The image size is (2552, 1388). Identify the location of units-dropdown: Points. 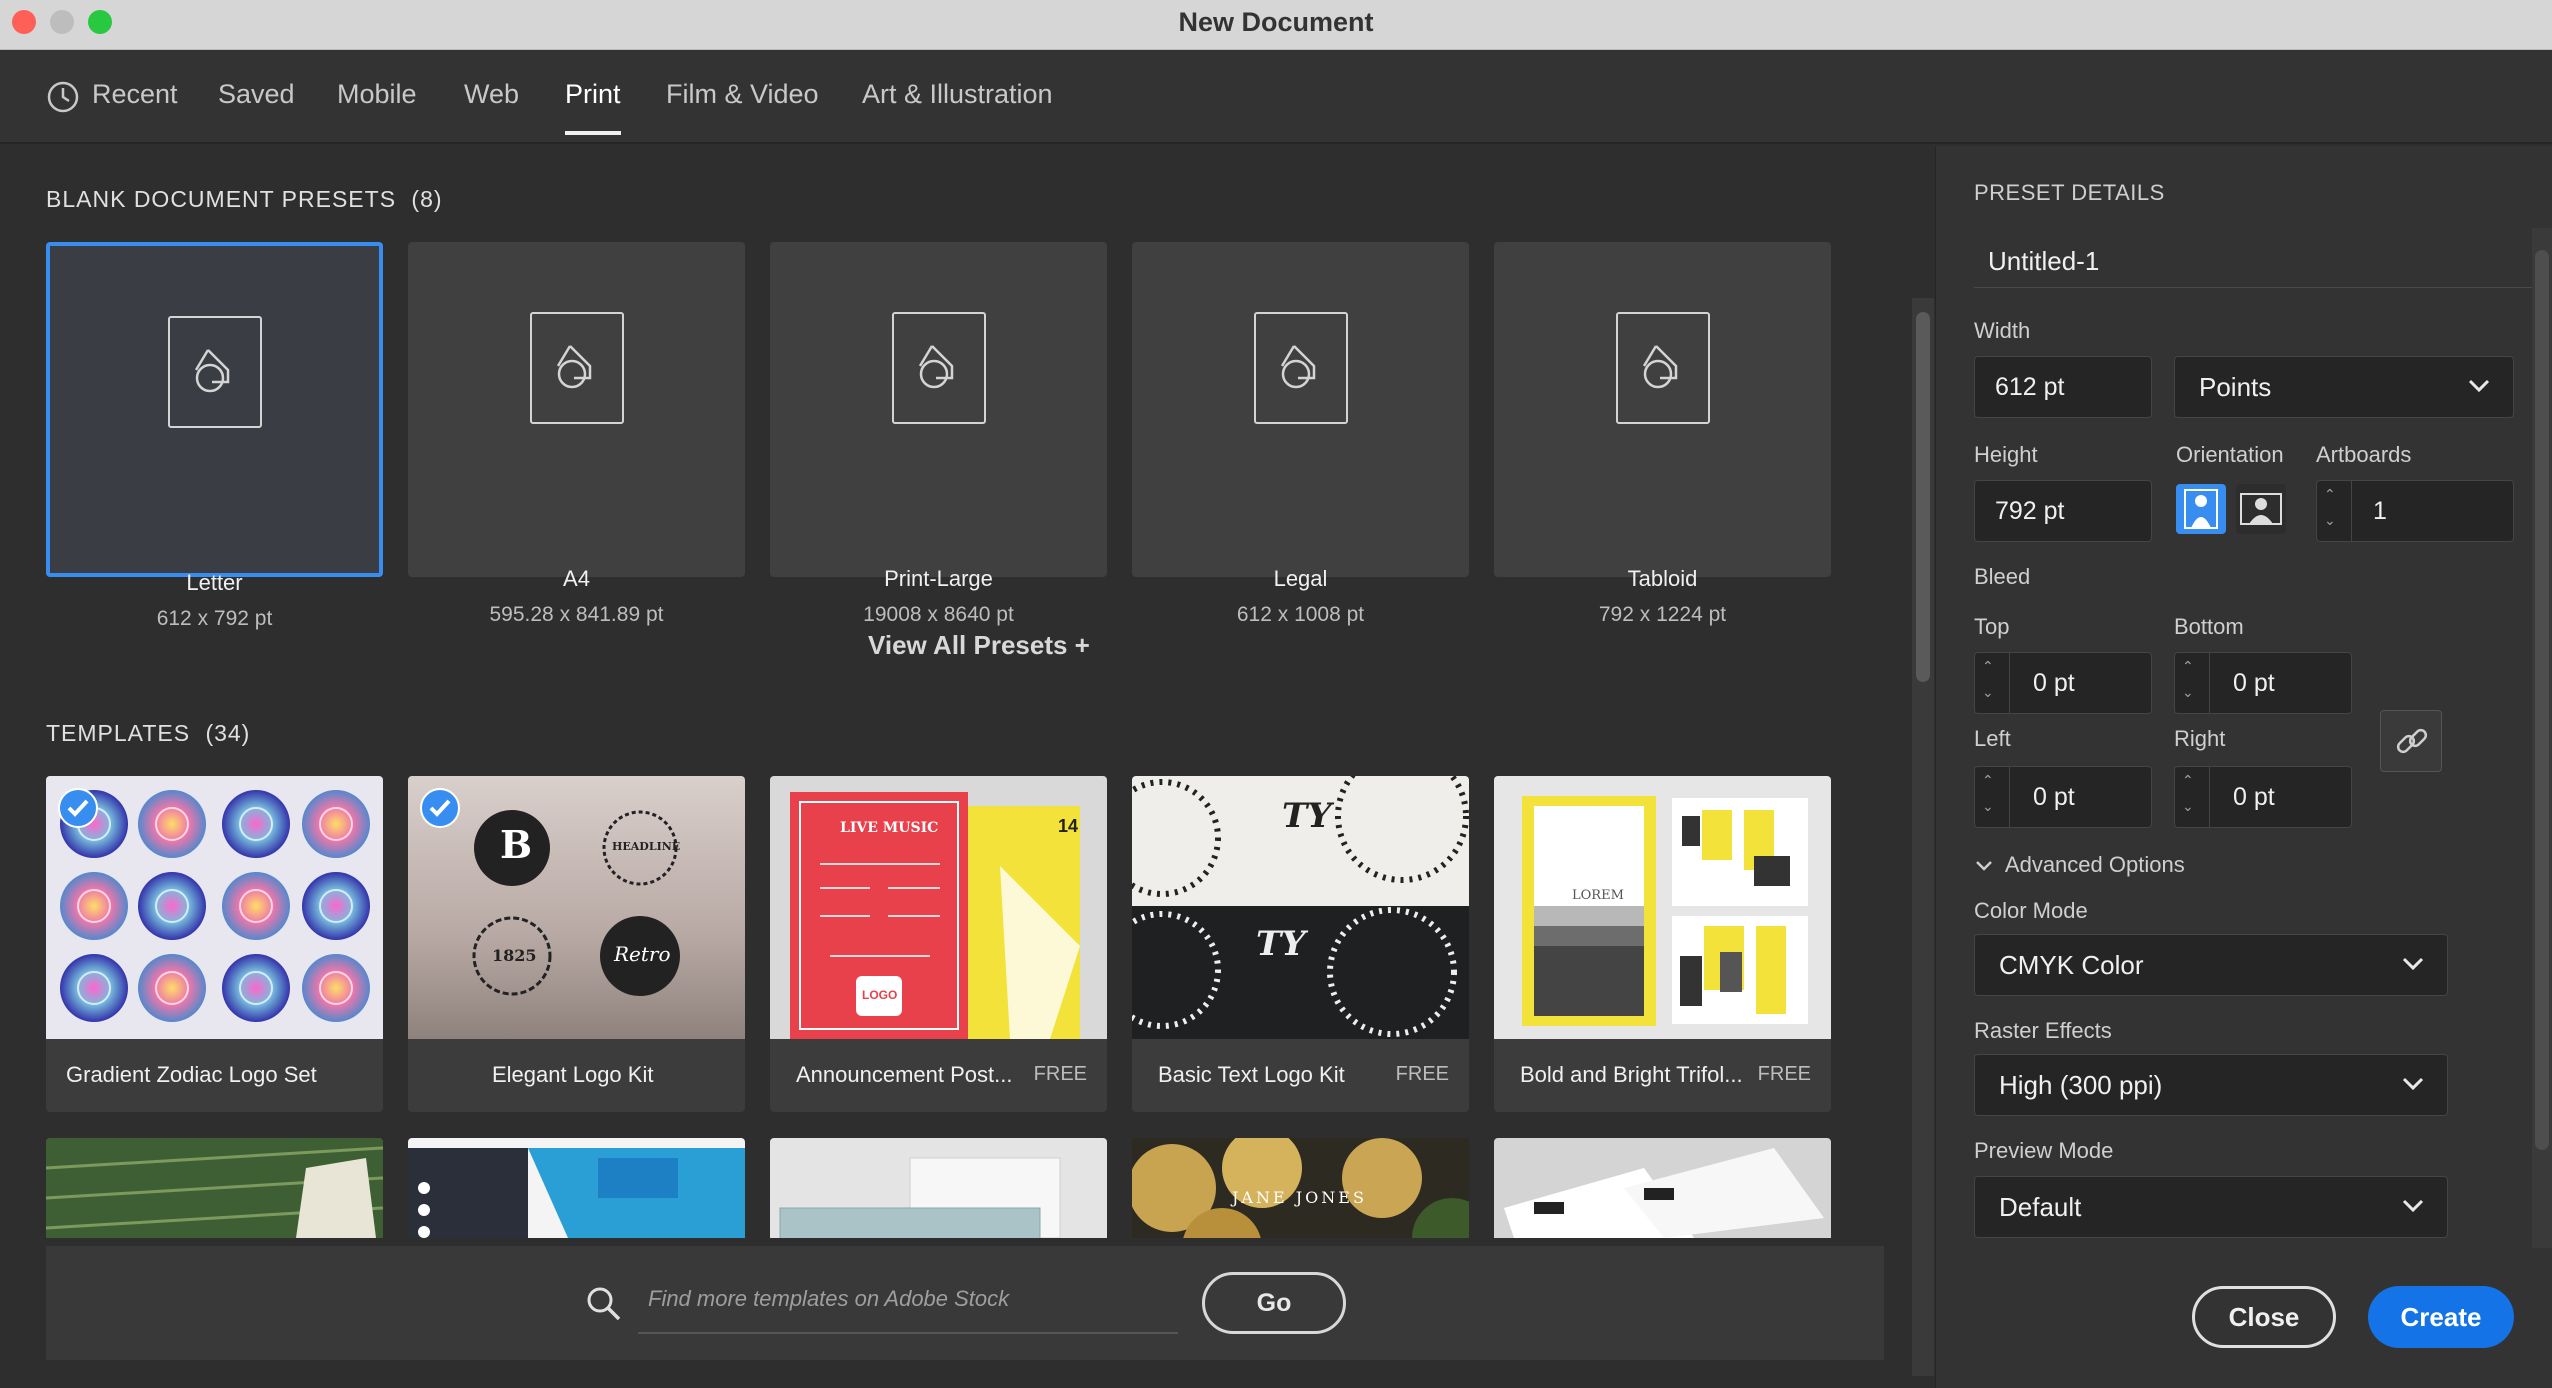
(2344, 387).